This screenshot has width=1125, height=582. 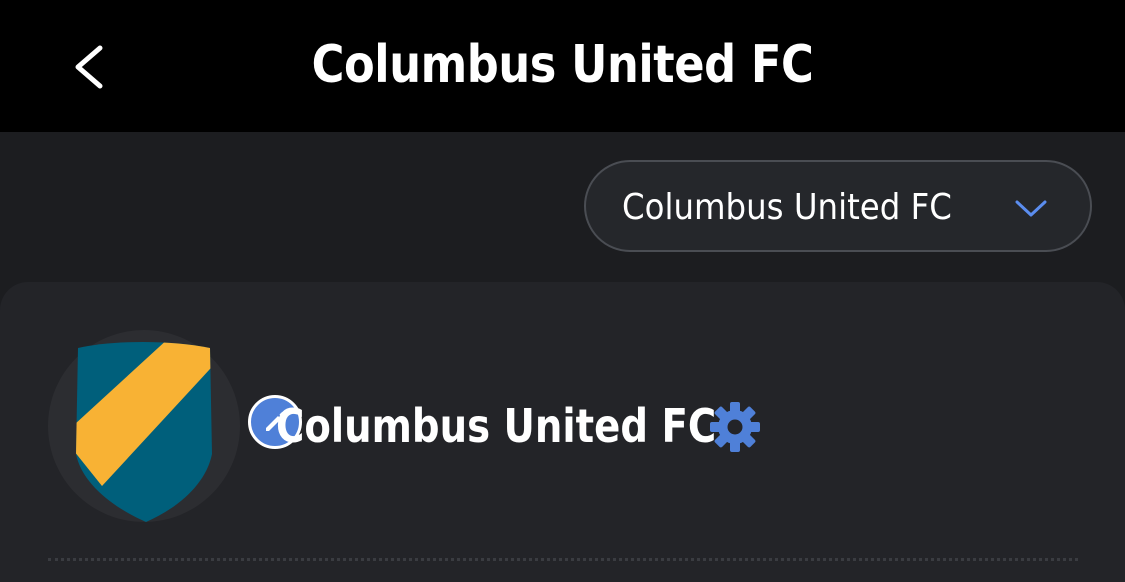 I want to click on team-settings-button, so click(x=735, y=427).